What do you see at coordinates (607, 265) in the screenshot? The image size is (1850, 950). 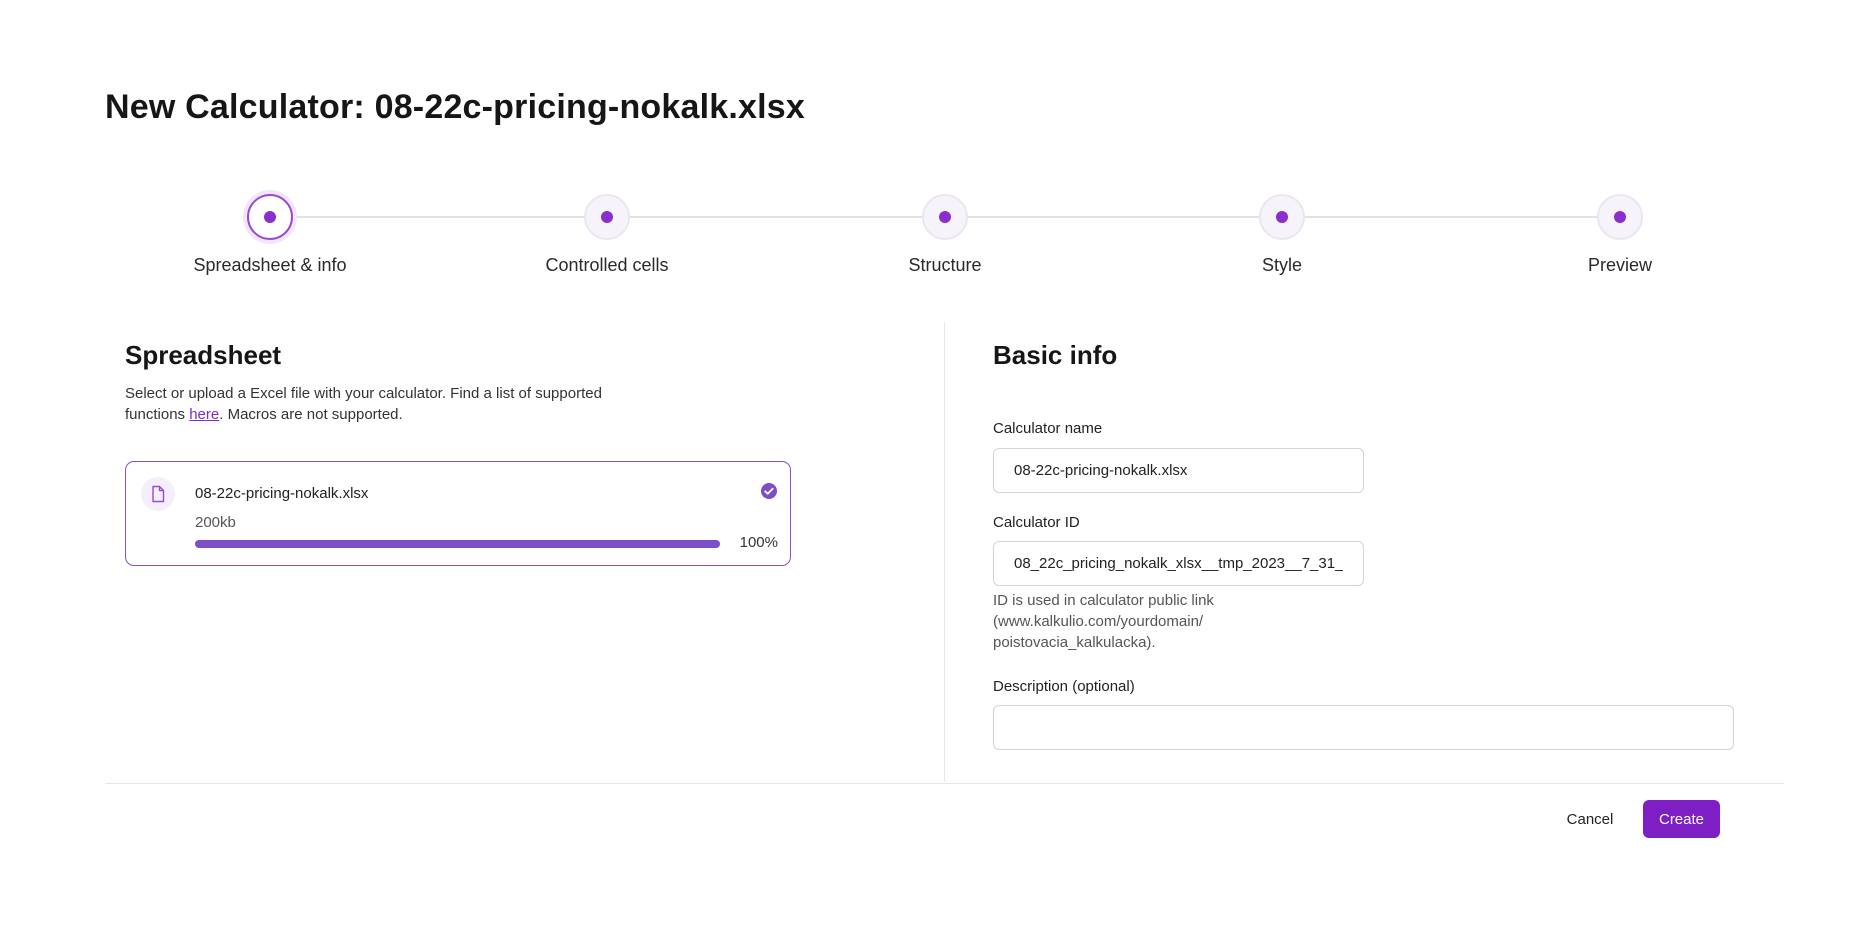 I see `step-label: Controlled cells` at bounding box center [607, 265].